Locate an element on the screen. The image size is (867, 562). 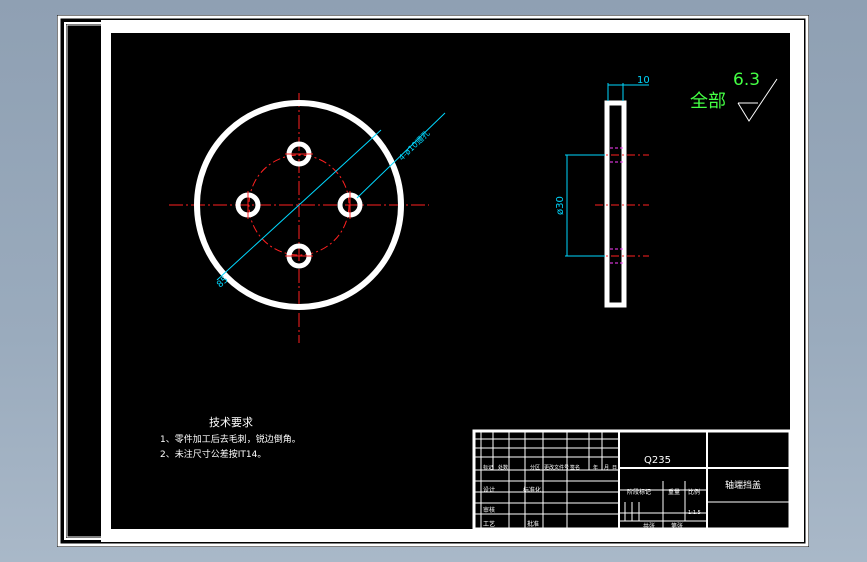
tb-label-count: 处数 is located at coordinates (503, 467).